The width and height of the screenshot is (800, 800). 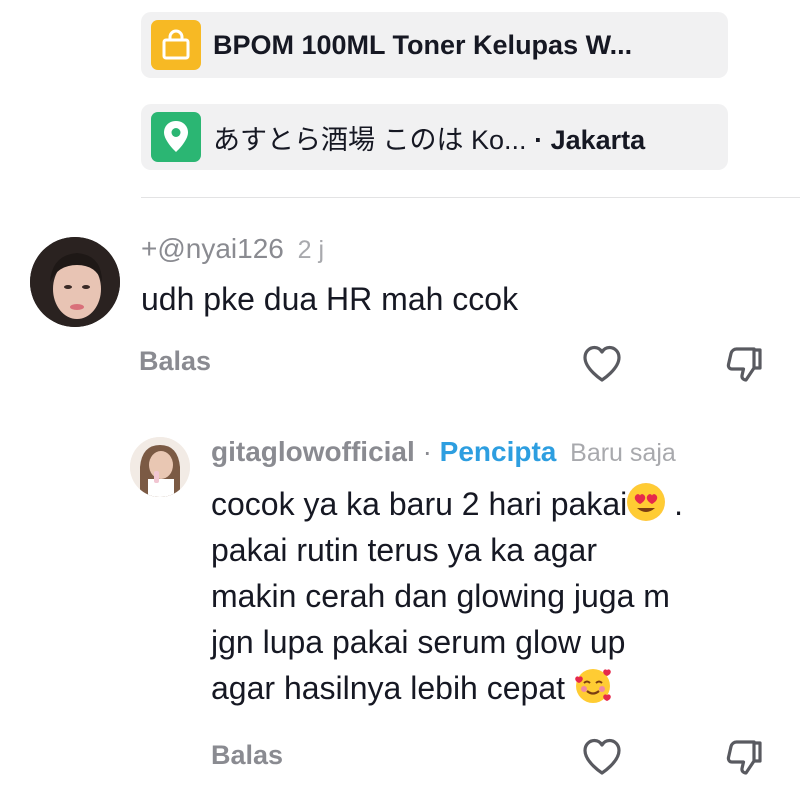 What do you see at coordinates (75, 282) in the screenshot?
I see `avatar` at bounding box center [75, 282].